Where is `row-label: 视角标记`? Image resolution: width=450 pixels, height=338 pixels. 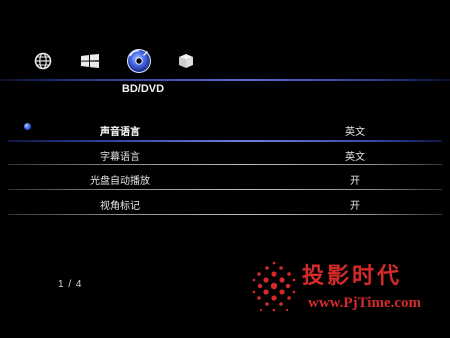 row-label: 视角标记 is located at coordinates (120, 206).